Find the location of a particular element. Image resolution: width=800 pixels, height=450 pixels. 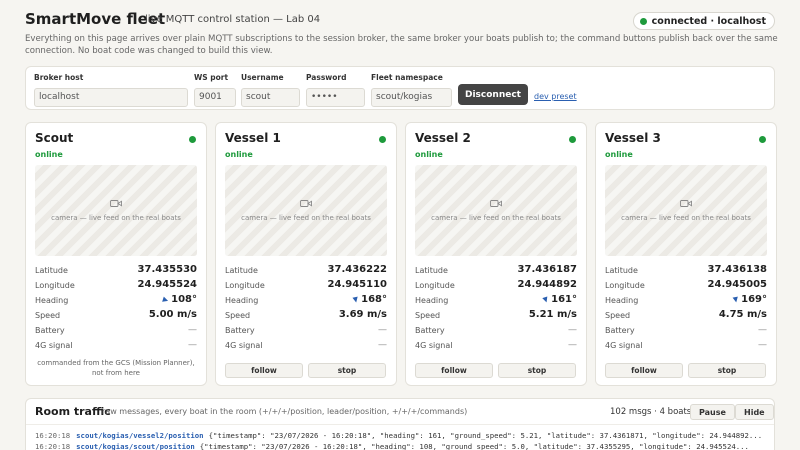

longitude-label: Longitude is located at coordinates (55, 285).